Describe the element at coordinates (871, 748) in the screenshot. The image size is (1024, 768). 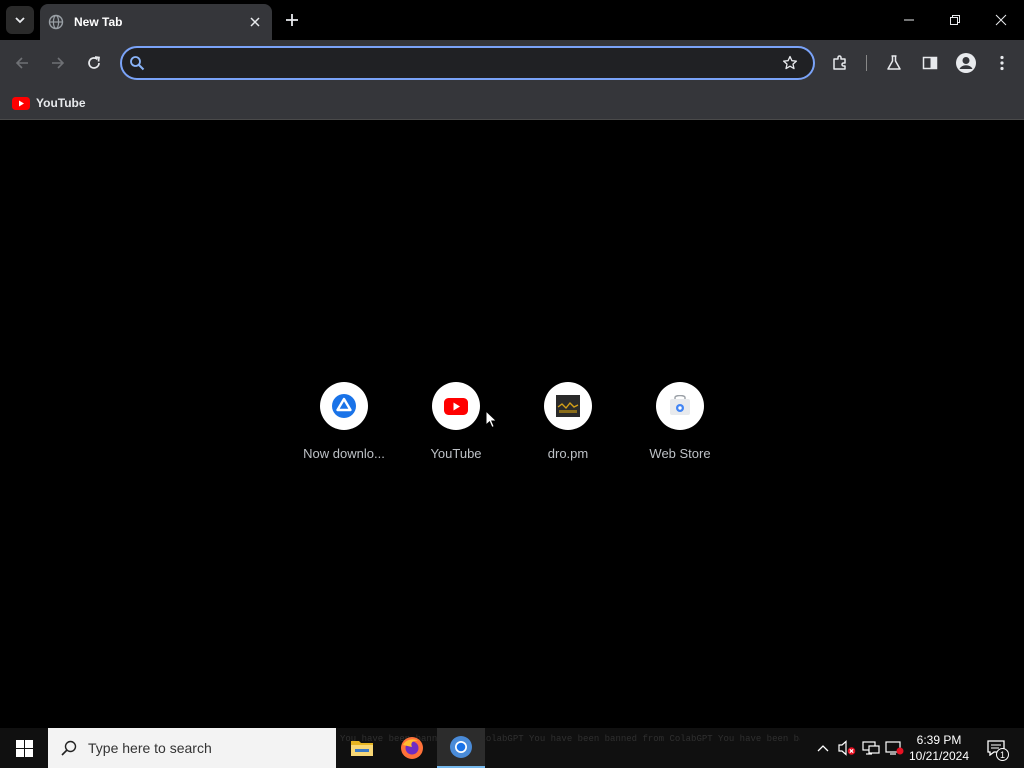
I see `network-icon` at that location.